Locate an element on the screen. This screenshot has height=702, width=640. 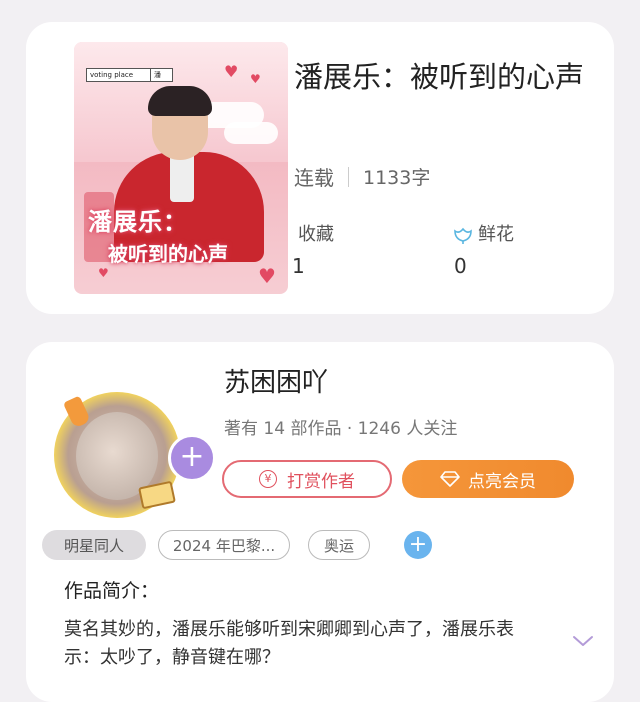
cover-cloud is located at coordinates (251, 133).